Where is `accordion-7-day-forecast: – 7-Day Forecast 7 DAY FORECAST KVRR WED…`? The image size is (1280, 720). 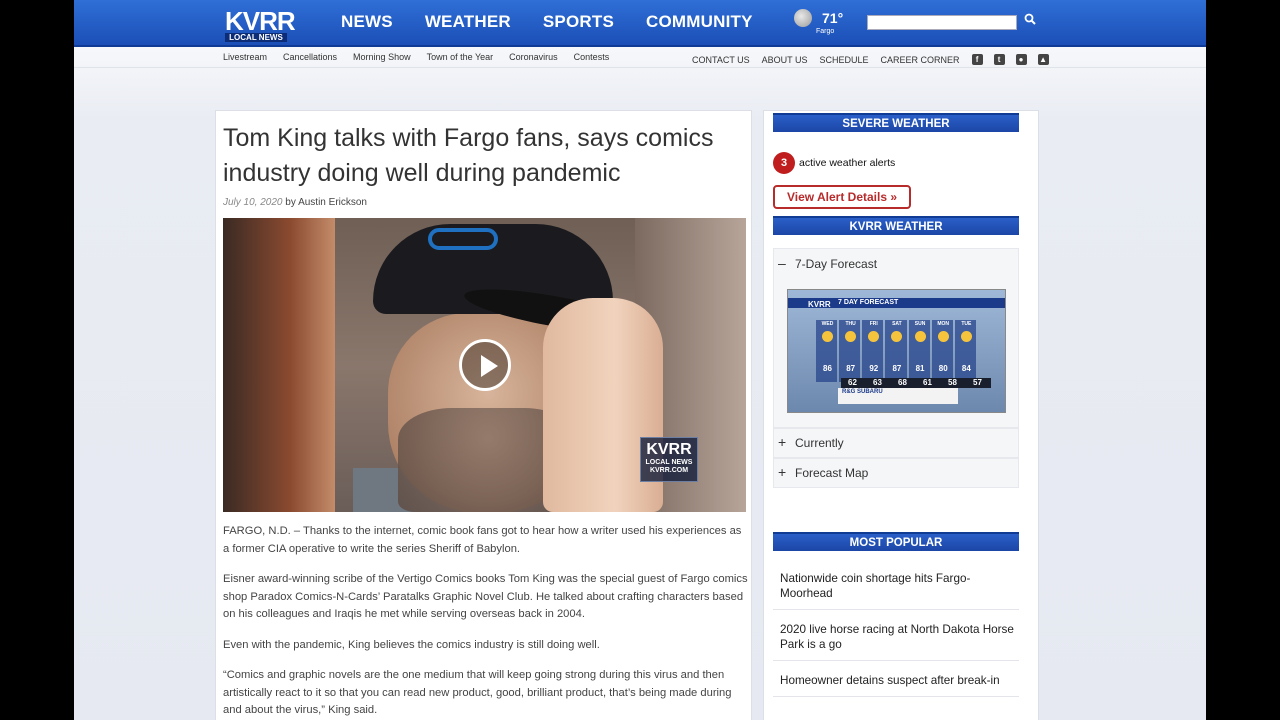
accordion-7-day-forecast: – 7-Day Forecast 7 DAY FORECAST KVRR WED… is located at coordinates (896, 338).